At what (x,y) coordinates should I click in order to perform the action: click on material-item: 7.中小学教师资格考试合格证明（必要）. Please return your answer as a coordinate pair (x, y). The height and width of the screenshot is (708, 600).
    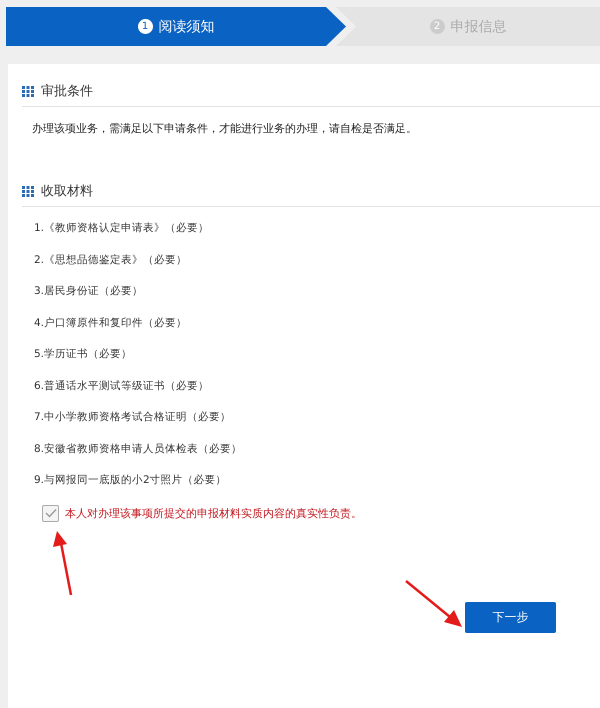
    Looking at the image, I should click on (133, 417).